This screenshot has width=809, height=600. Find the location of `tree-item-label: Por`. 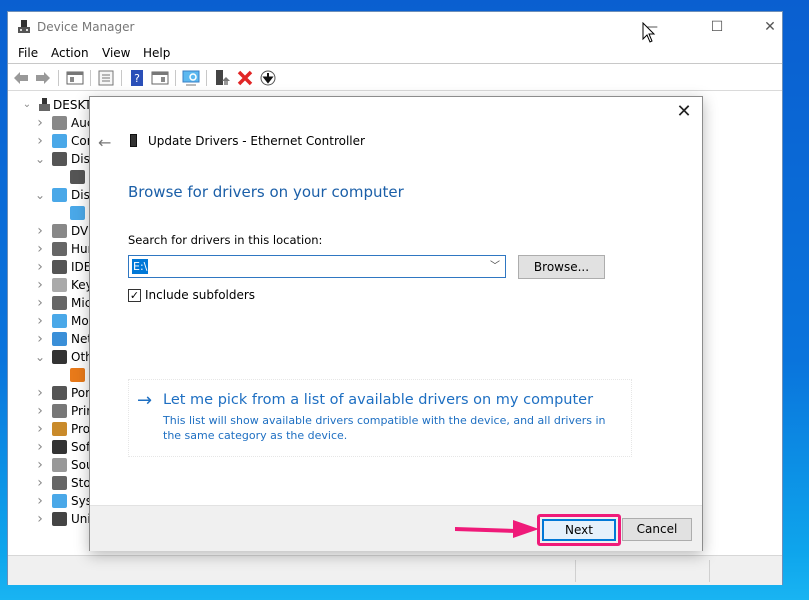

tree-item-label: Por is located at coordinates (81, 393).